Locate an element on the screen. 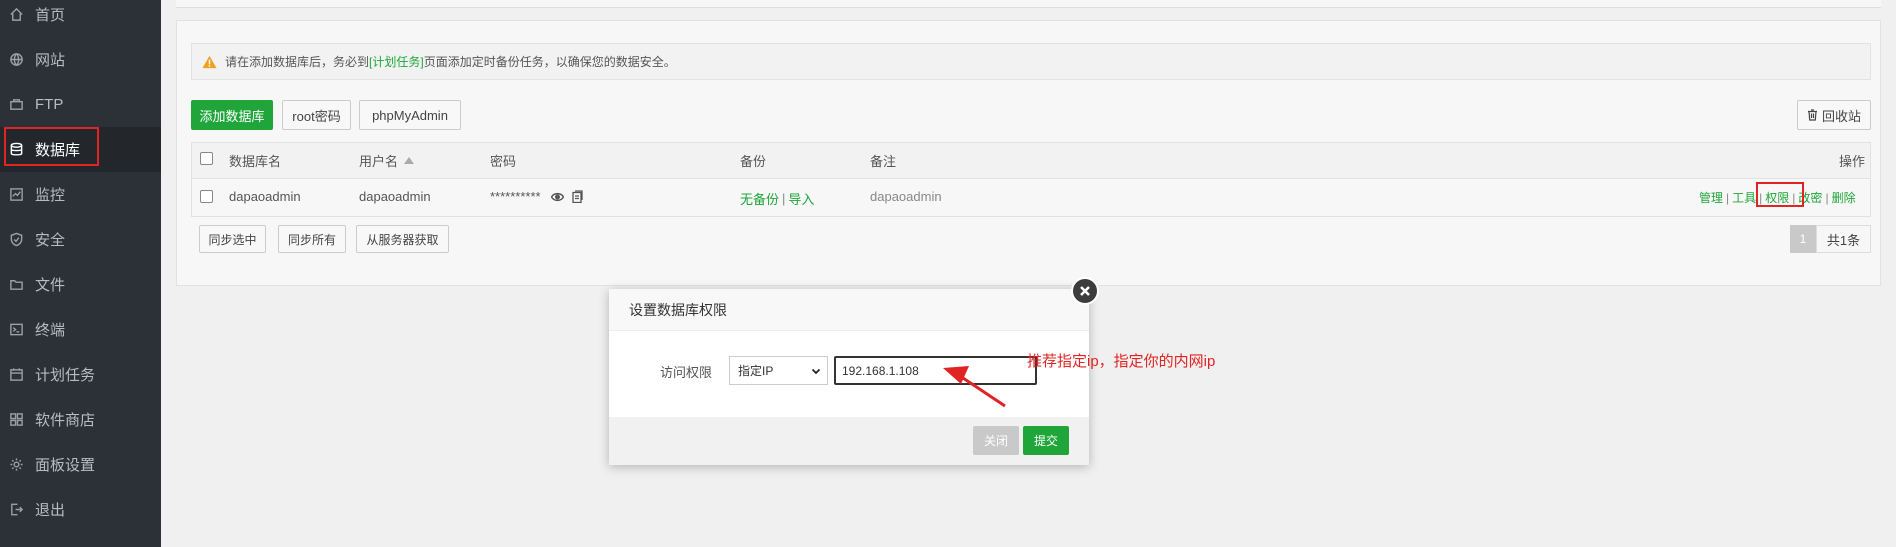 The width and height of the screenshot is (1896, 547). col-header-user-label: 用户名 is located at coordinates (379, 161).